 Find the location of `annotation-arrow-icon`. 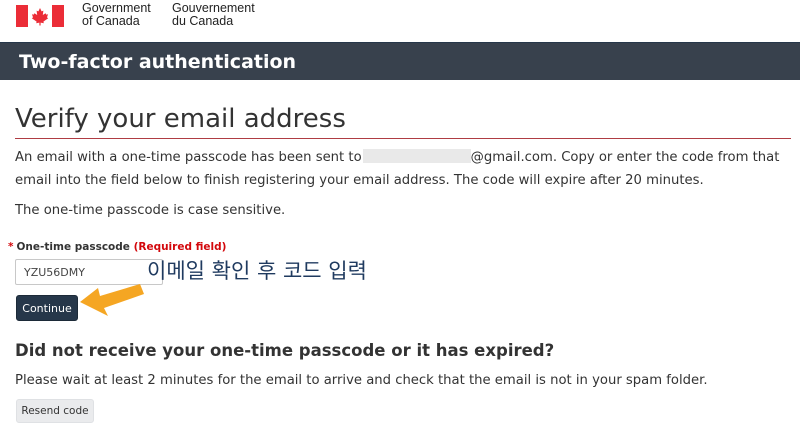

annotation-arrow-icon is located at coordinates (112, 300).